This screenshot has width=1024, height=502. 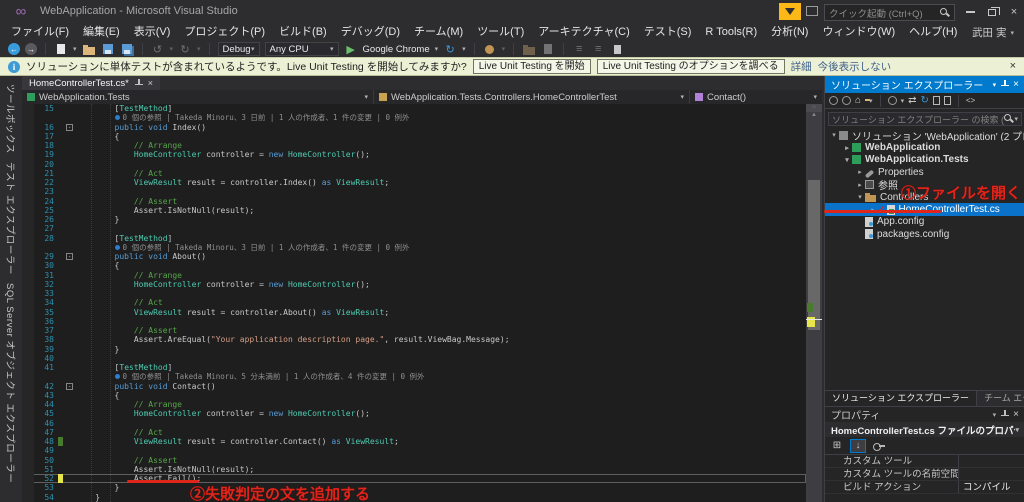 I want to click on code-line: 17{, so click(x=414, y=136).